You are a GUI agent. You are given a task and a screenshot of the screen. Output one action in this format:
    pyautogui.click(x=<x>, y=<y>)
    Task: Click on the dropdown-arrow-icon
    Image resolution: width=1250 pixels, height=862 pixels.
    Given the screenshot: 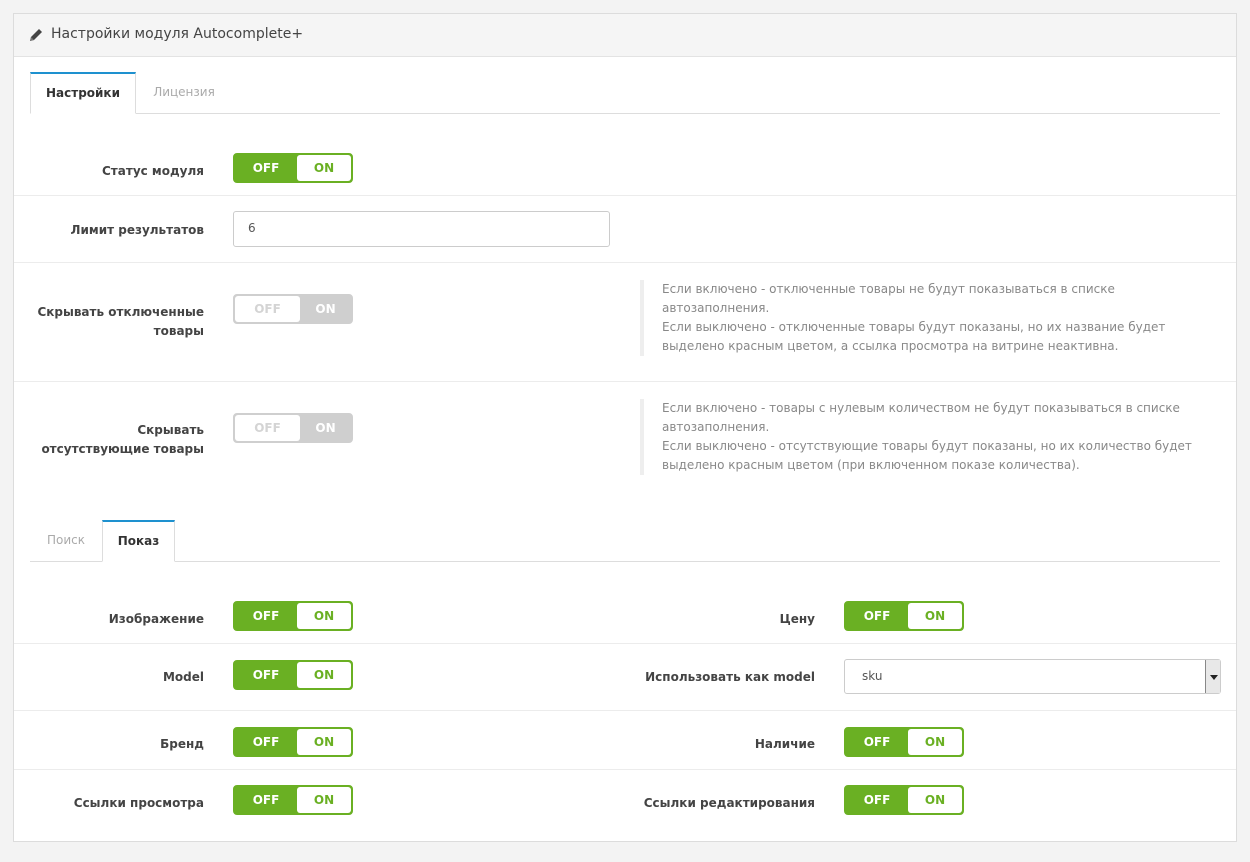 What is the action you would take?
    pyautogui.click(x=1212, y=676)
    